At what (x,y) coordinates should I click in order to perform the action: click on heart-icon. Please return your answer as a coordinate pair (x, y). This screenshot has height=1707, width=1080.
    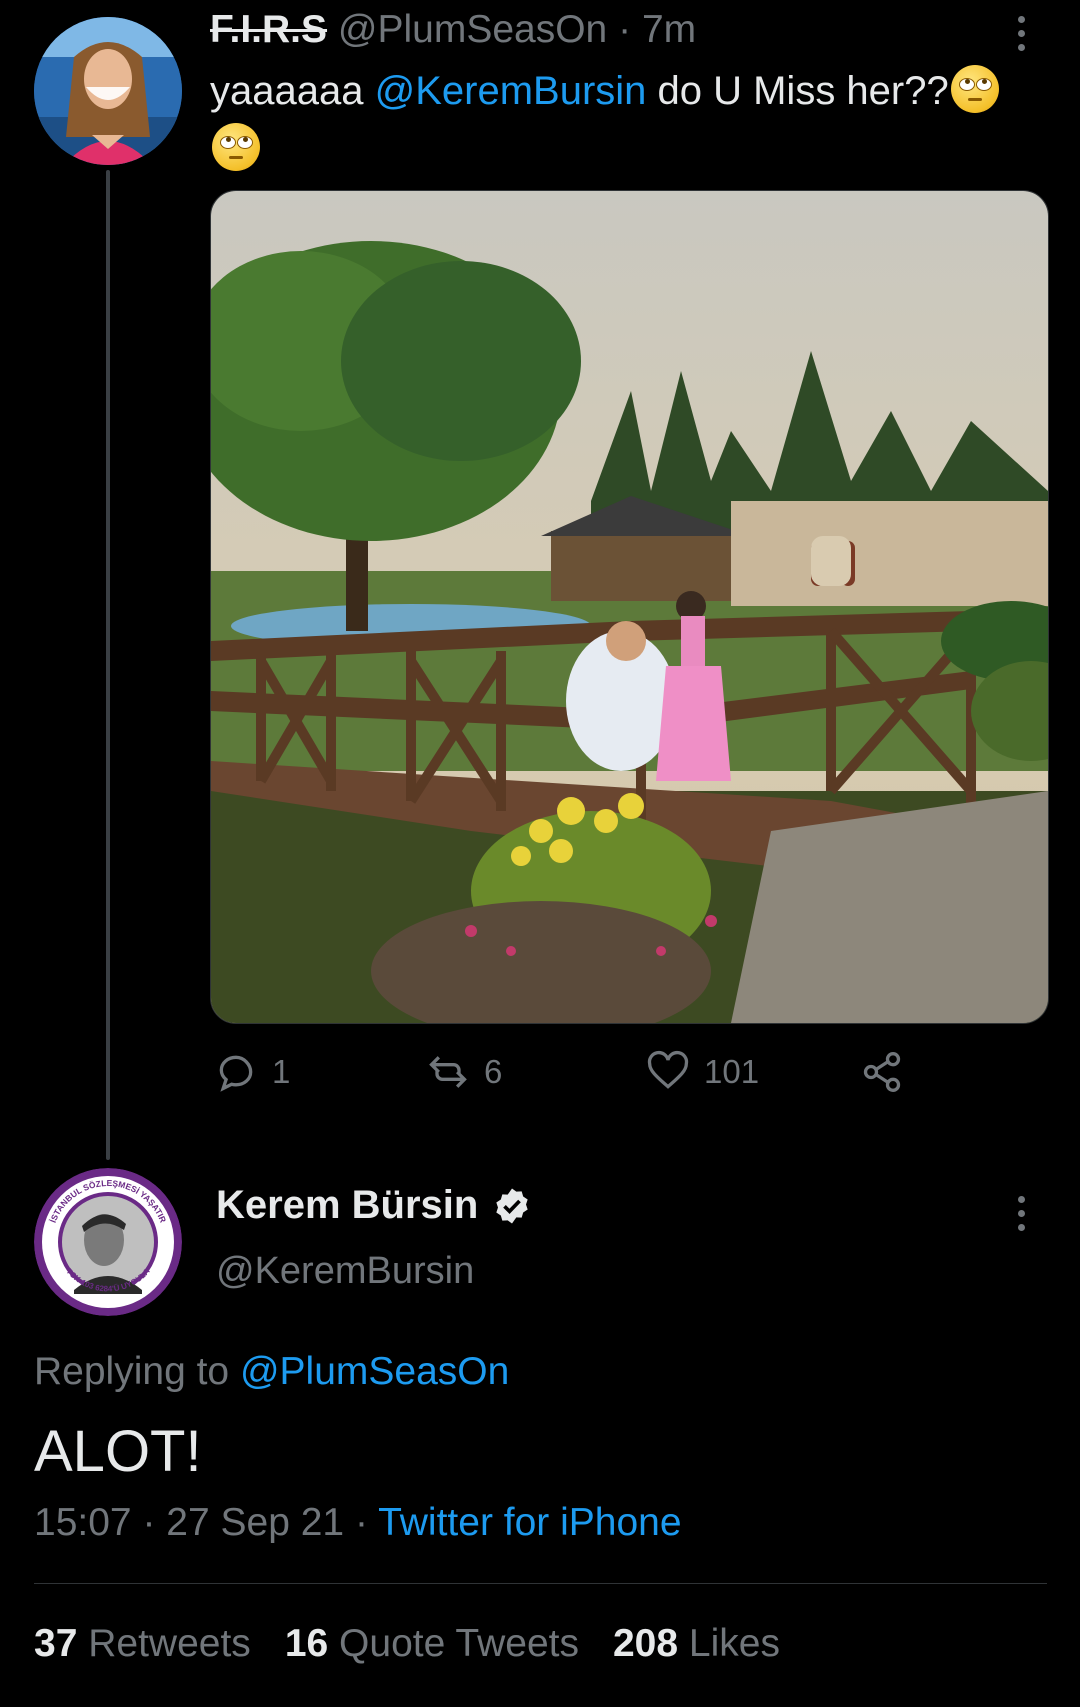
    Looking at the image, I should click on (668, 1069).